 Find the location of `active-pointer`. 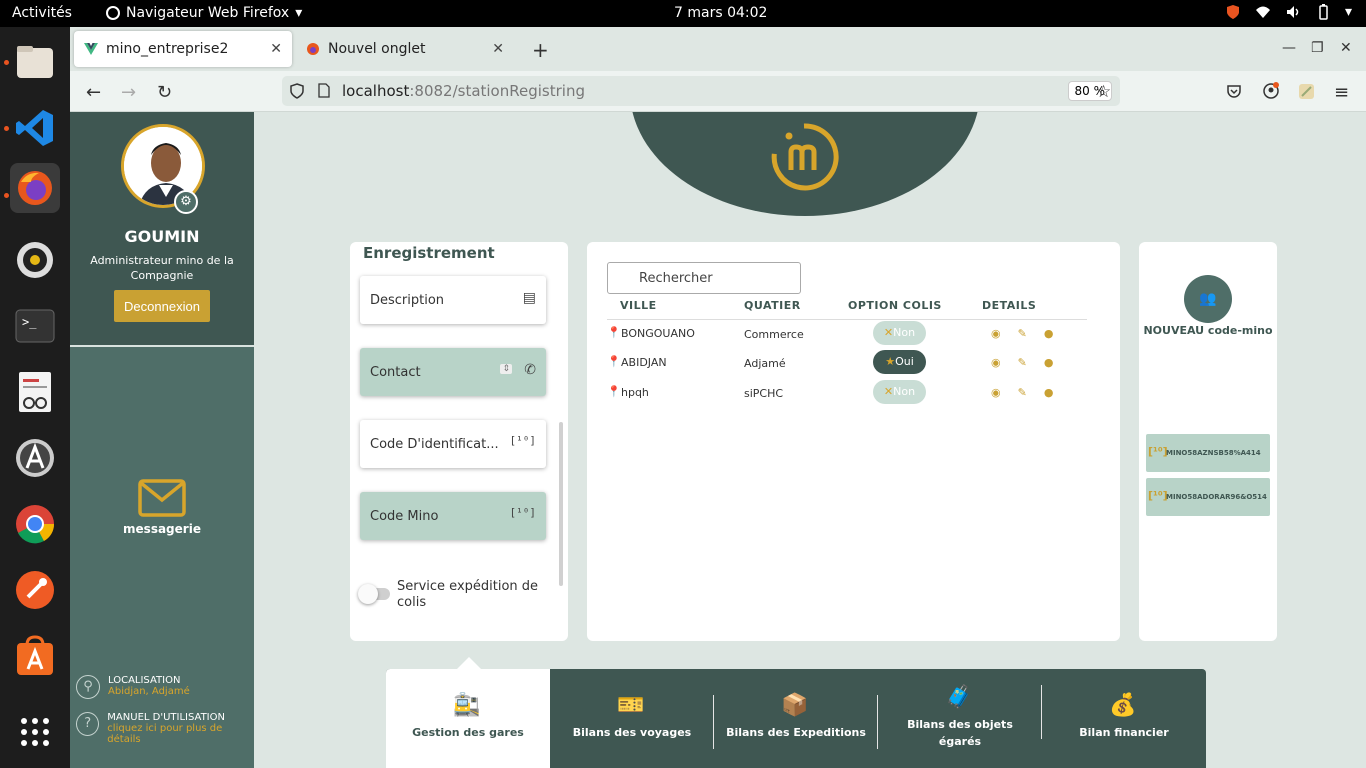

active-pointer is located at coordinates (469, 663).